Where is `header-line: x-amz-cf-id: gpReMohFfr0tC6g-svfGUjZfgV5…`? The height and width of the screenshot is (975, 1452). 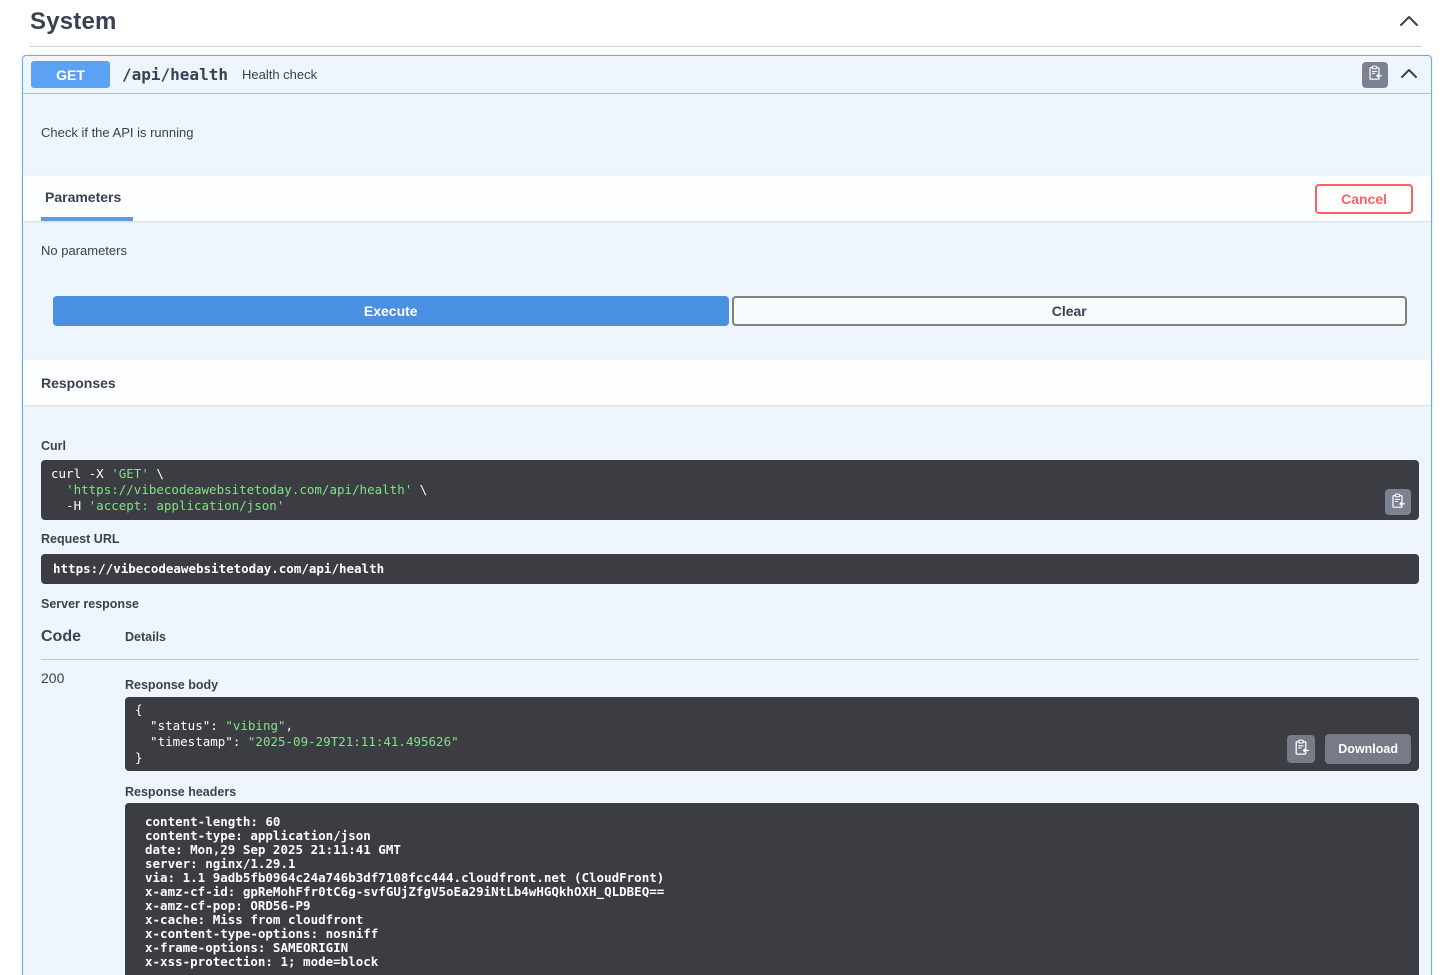
header-line: x-amz-cf-id: gpReMohFfr0tC6g-svfGUjZfgV5… is located at coordinates (405, 891).